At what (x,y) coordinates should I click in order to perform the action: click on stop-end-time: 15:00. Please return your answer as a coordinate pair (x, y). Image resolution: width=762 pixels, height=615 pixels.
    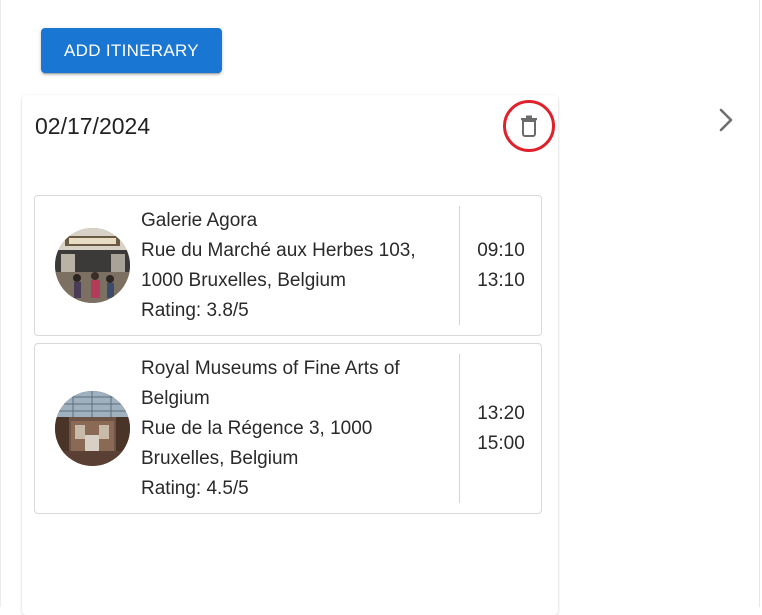
    Looking at the image, I should click on (501, 443).